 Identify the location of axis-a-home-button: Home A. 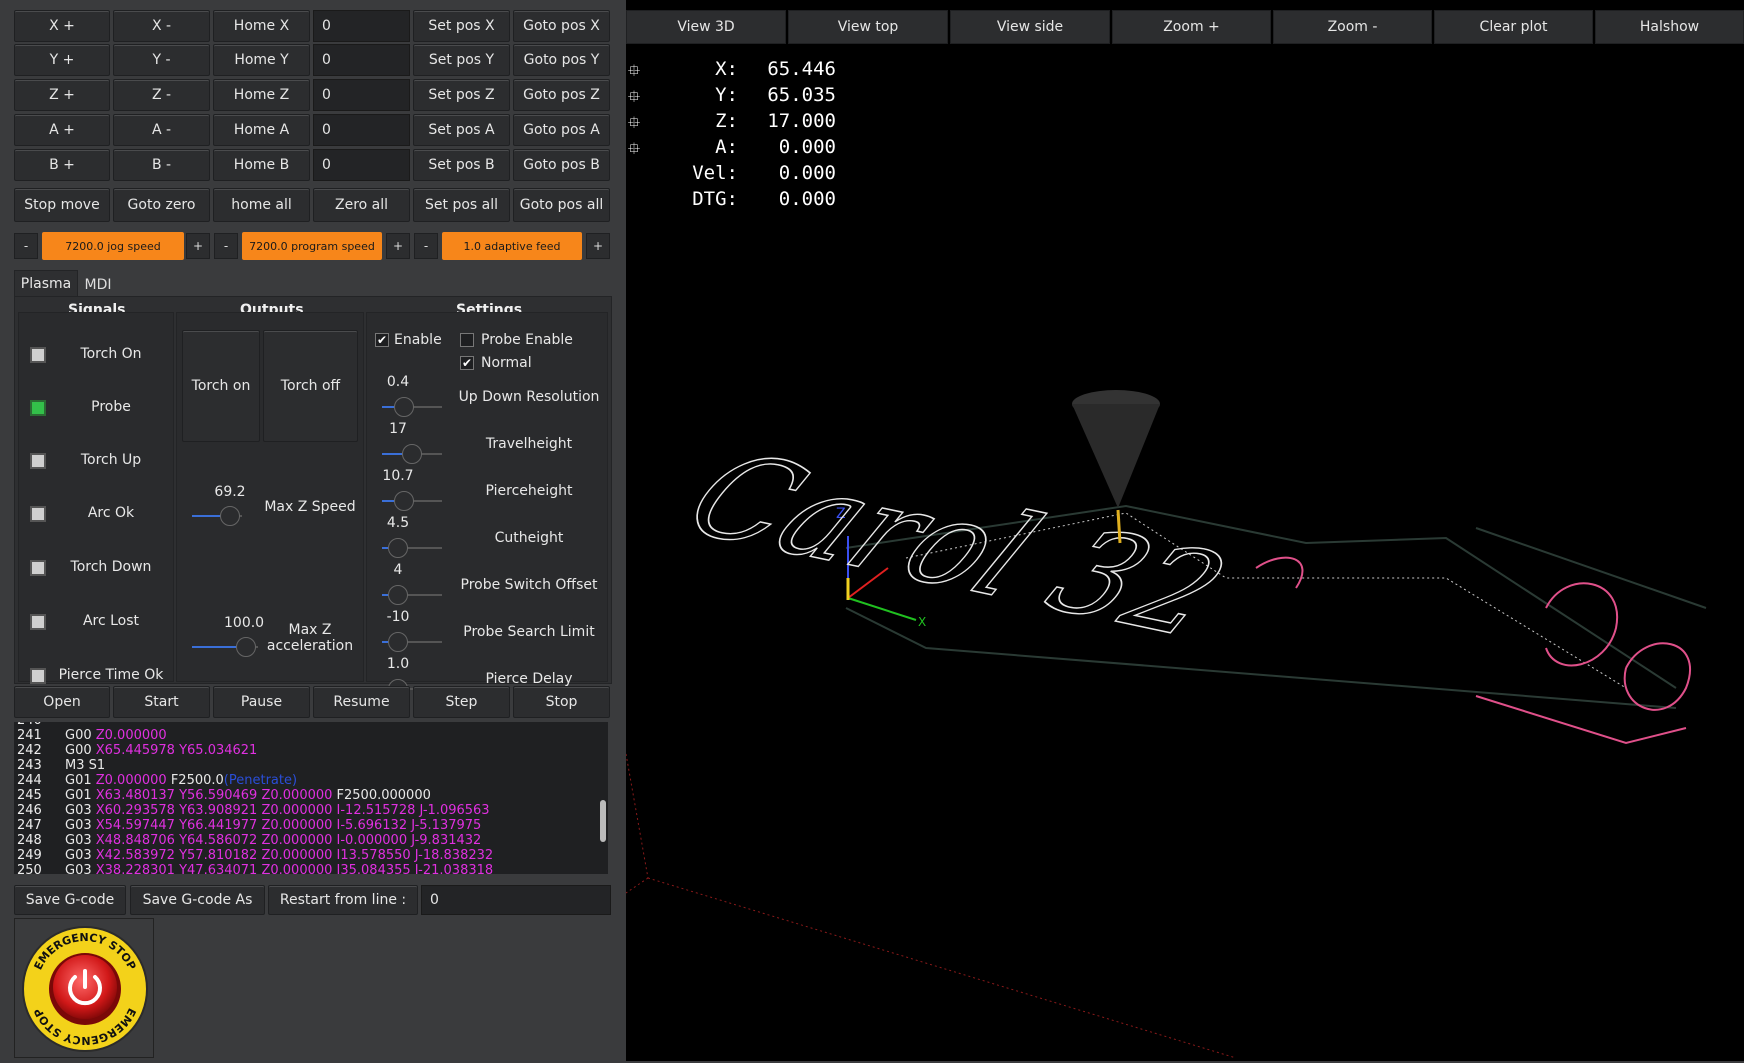
(261, 130).